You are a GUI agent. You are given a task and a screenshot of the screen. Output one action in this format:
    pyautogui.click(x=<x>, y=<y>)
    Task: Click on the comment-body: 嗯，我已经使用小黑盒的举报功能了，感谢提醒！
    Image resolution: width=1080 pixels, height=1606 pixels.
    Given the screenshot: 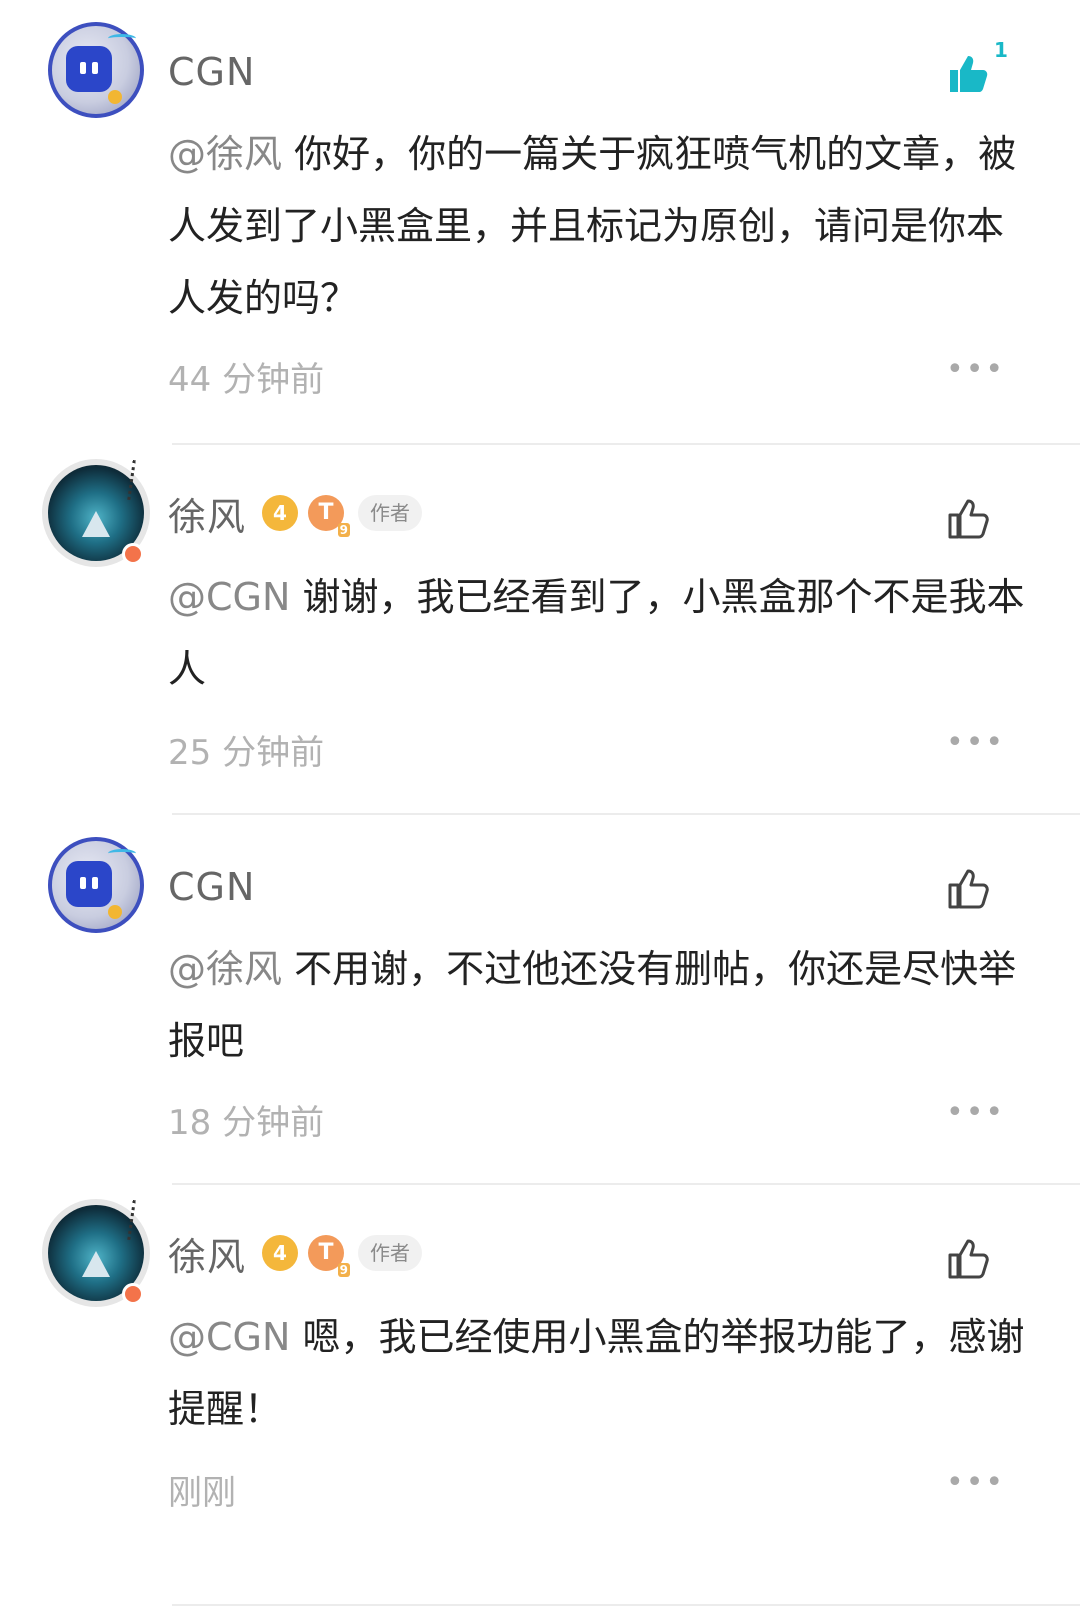 What is the action you would take?
    pyautogui.click(x=596, y=1373)
    